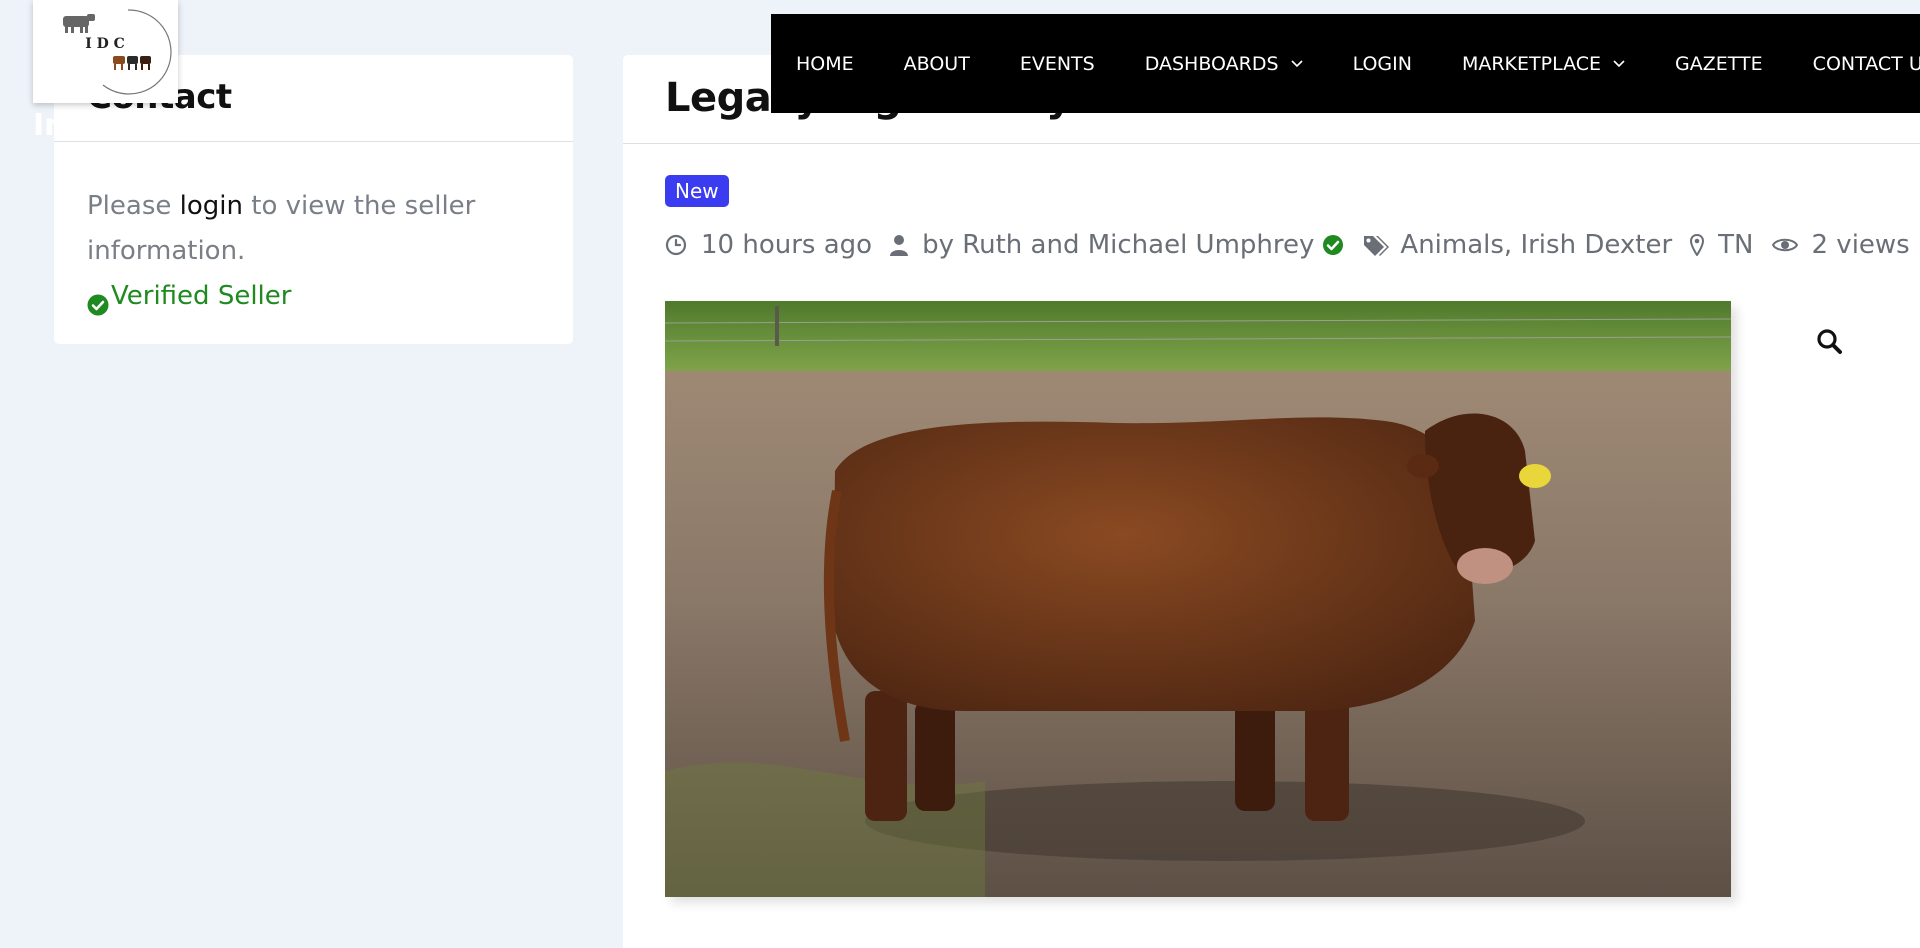 The image size is (1920, 948). I want to click on nav-dashboards-label: DASHBOARDS, so click(1211, 63).